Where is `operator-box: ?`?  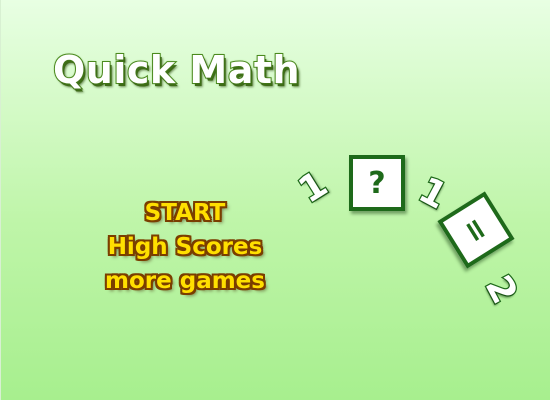
operator-box: ? is located at coordinates (377, 183).